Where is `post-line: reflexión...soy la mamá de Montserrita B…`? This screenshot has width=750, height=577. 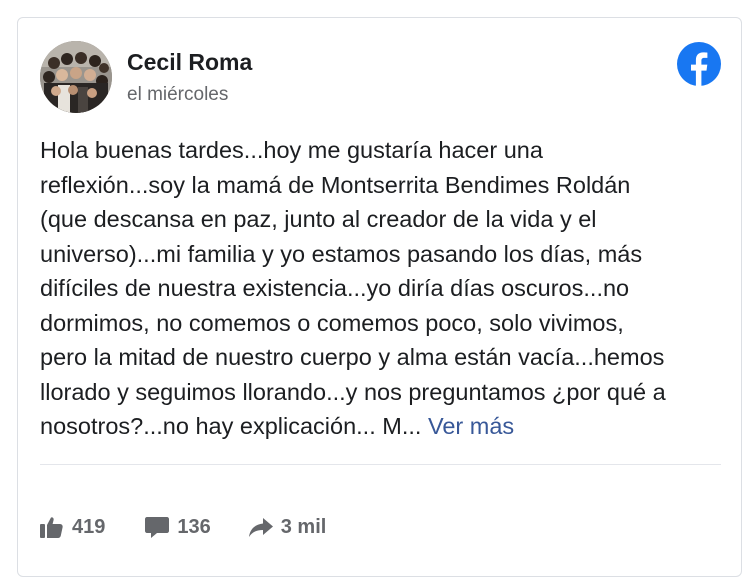 post-line: reflexión...soy la mamá de Montserrita B… is located at coordinates (335, 184).